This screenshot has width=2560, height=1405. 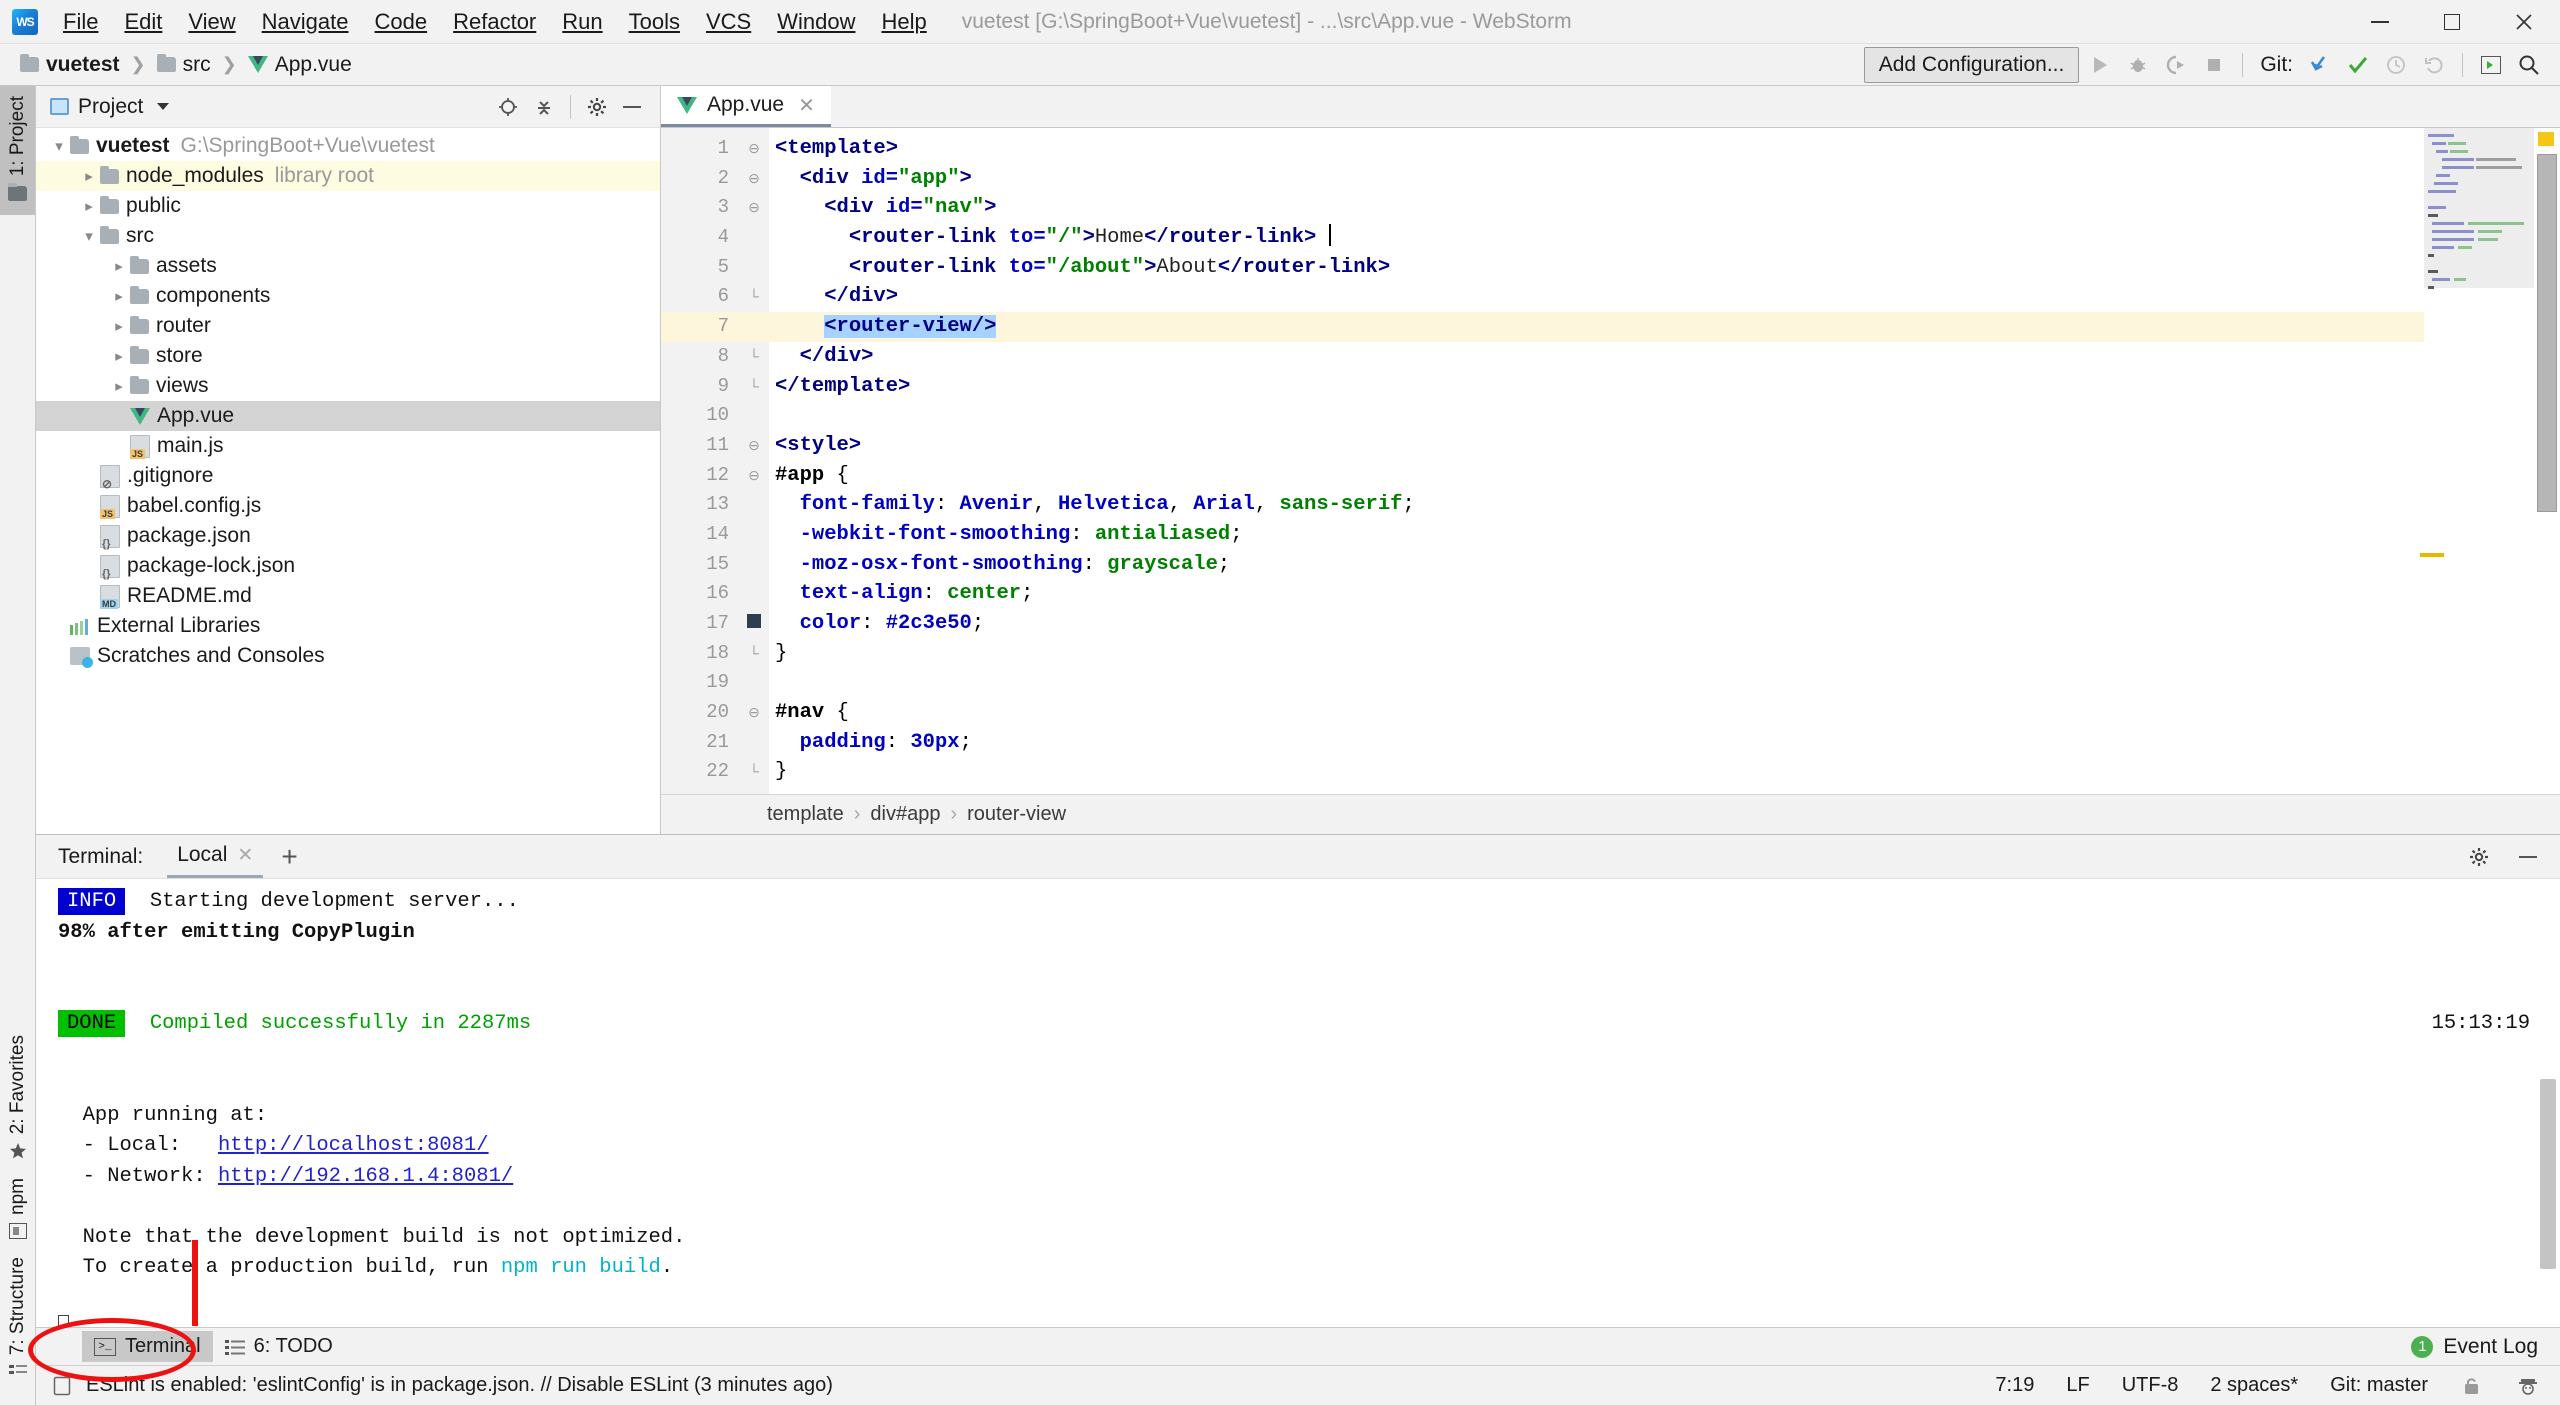 I want to click on indent-setting: 2 spaces*, so click(x=2254, y=1385).